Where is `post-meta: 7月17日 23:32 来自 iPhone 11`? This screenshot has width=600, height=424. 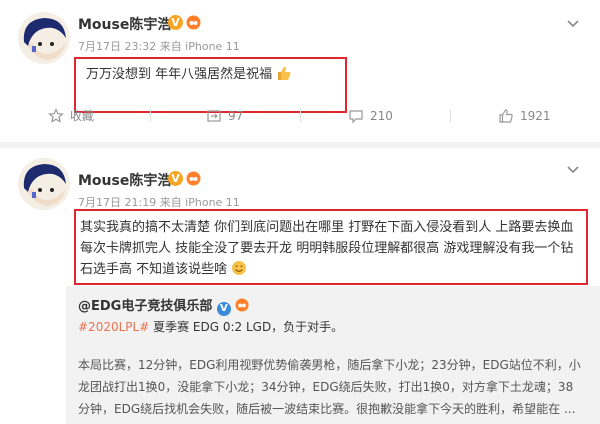
post-meta: 7月17日 23:32 来自 iPhone 11 is located at coordinates (159, 46).